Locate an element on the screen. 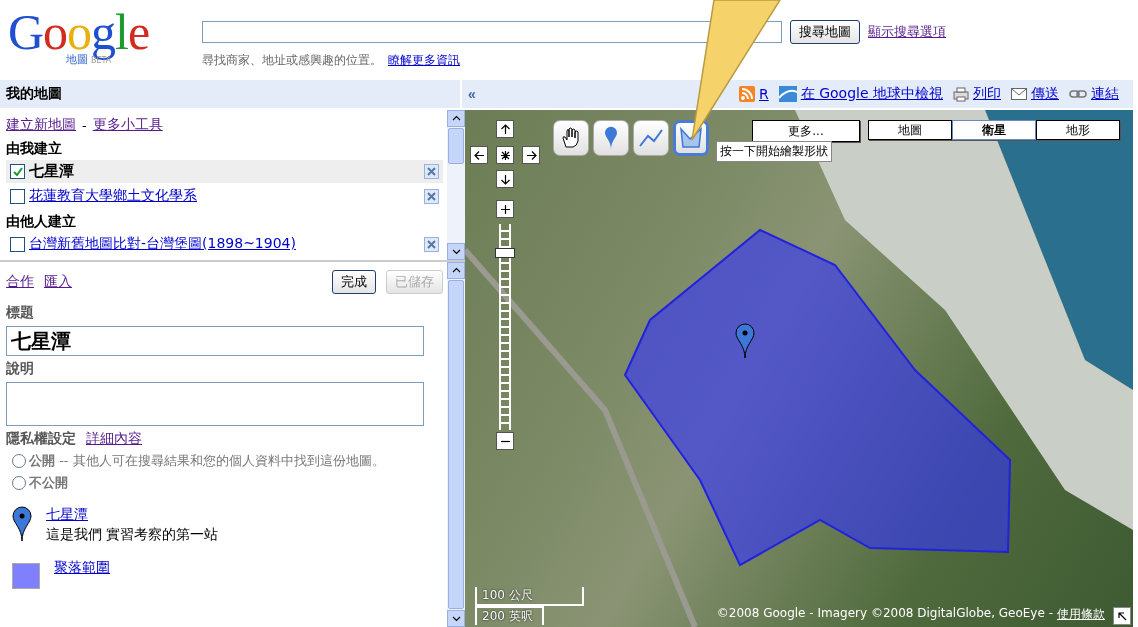  pan-left-button is located at coordinates (479, 155).